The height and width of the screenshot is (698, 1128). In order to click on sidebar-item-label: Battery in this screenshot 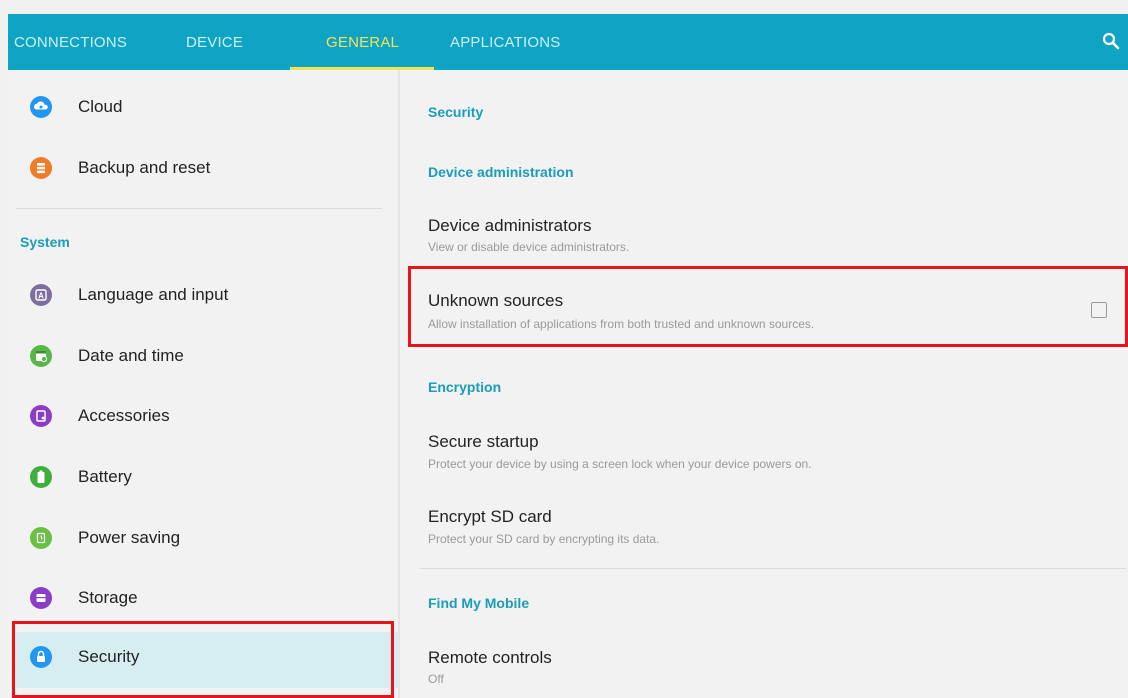, I will do `click(105, 476)`.